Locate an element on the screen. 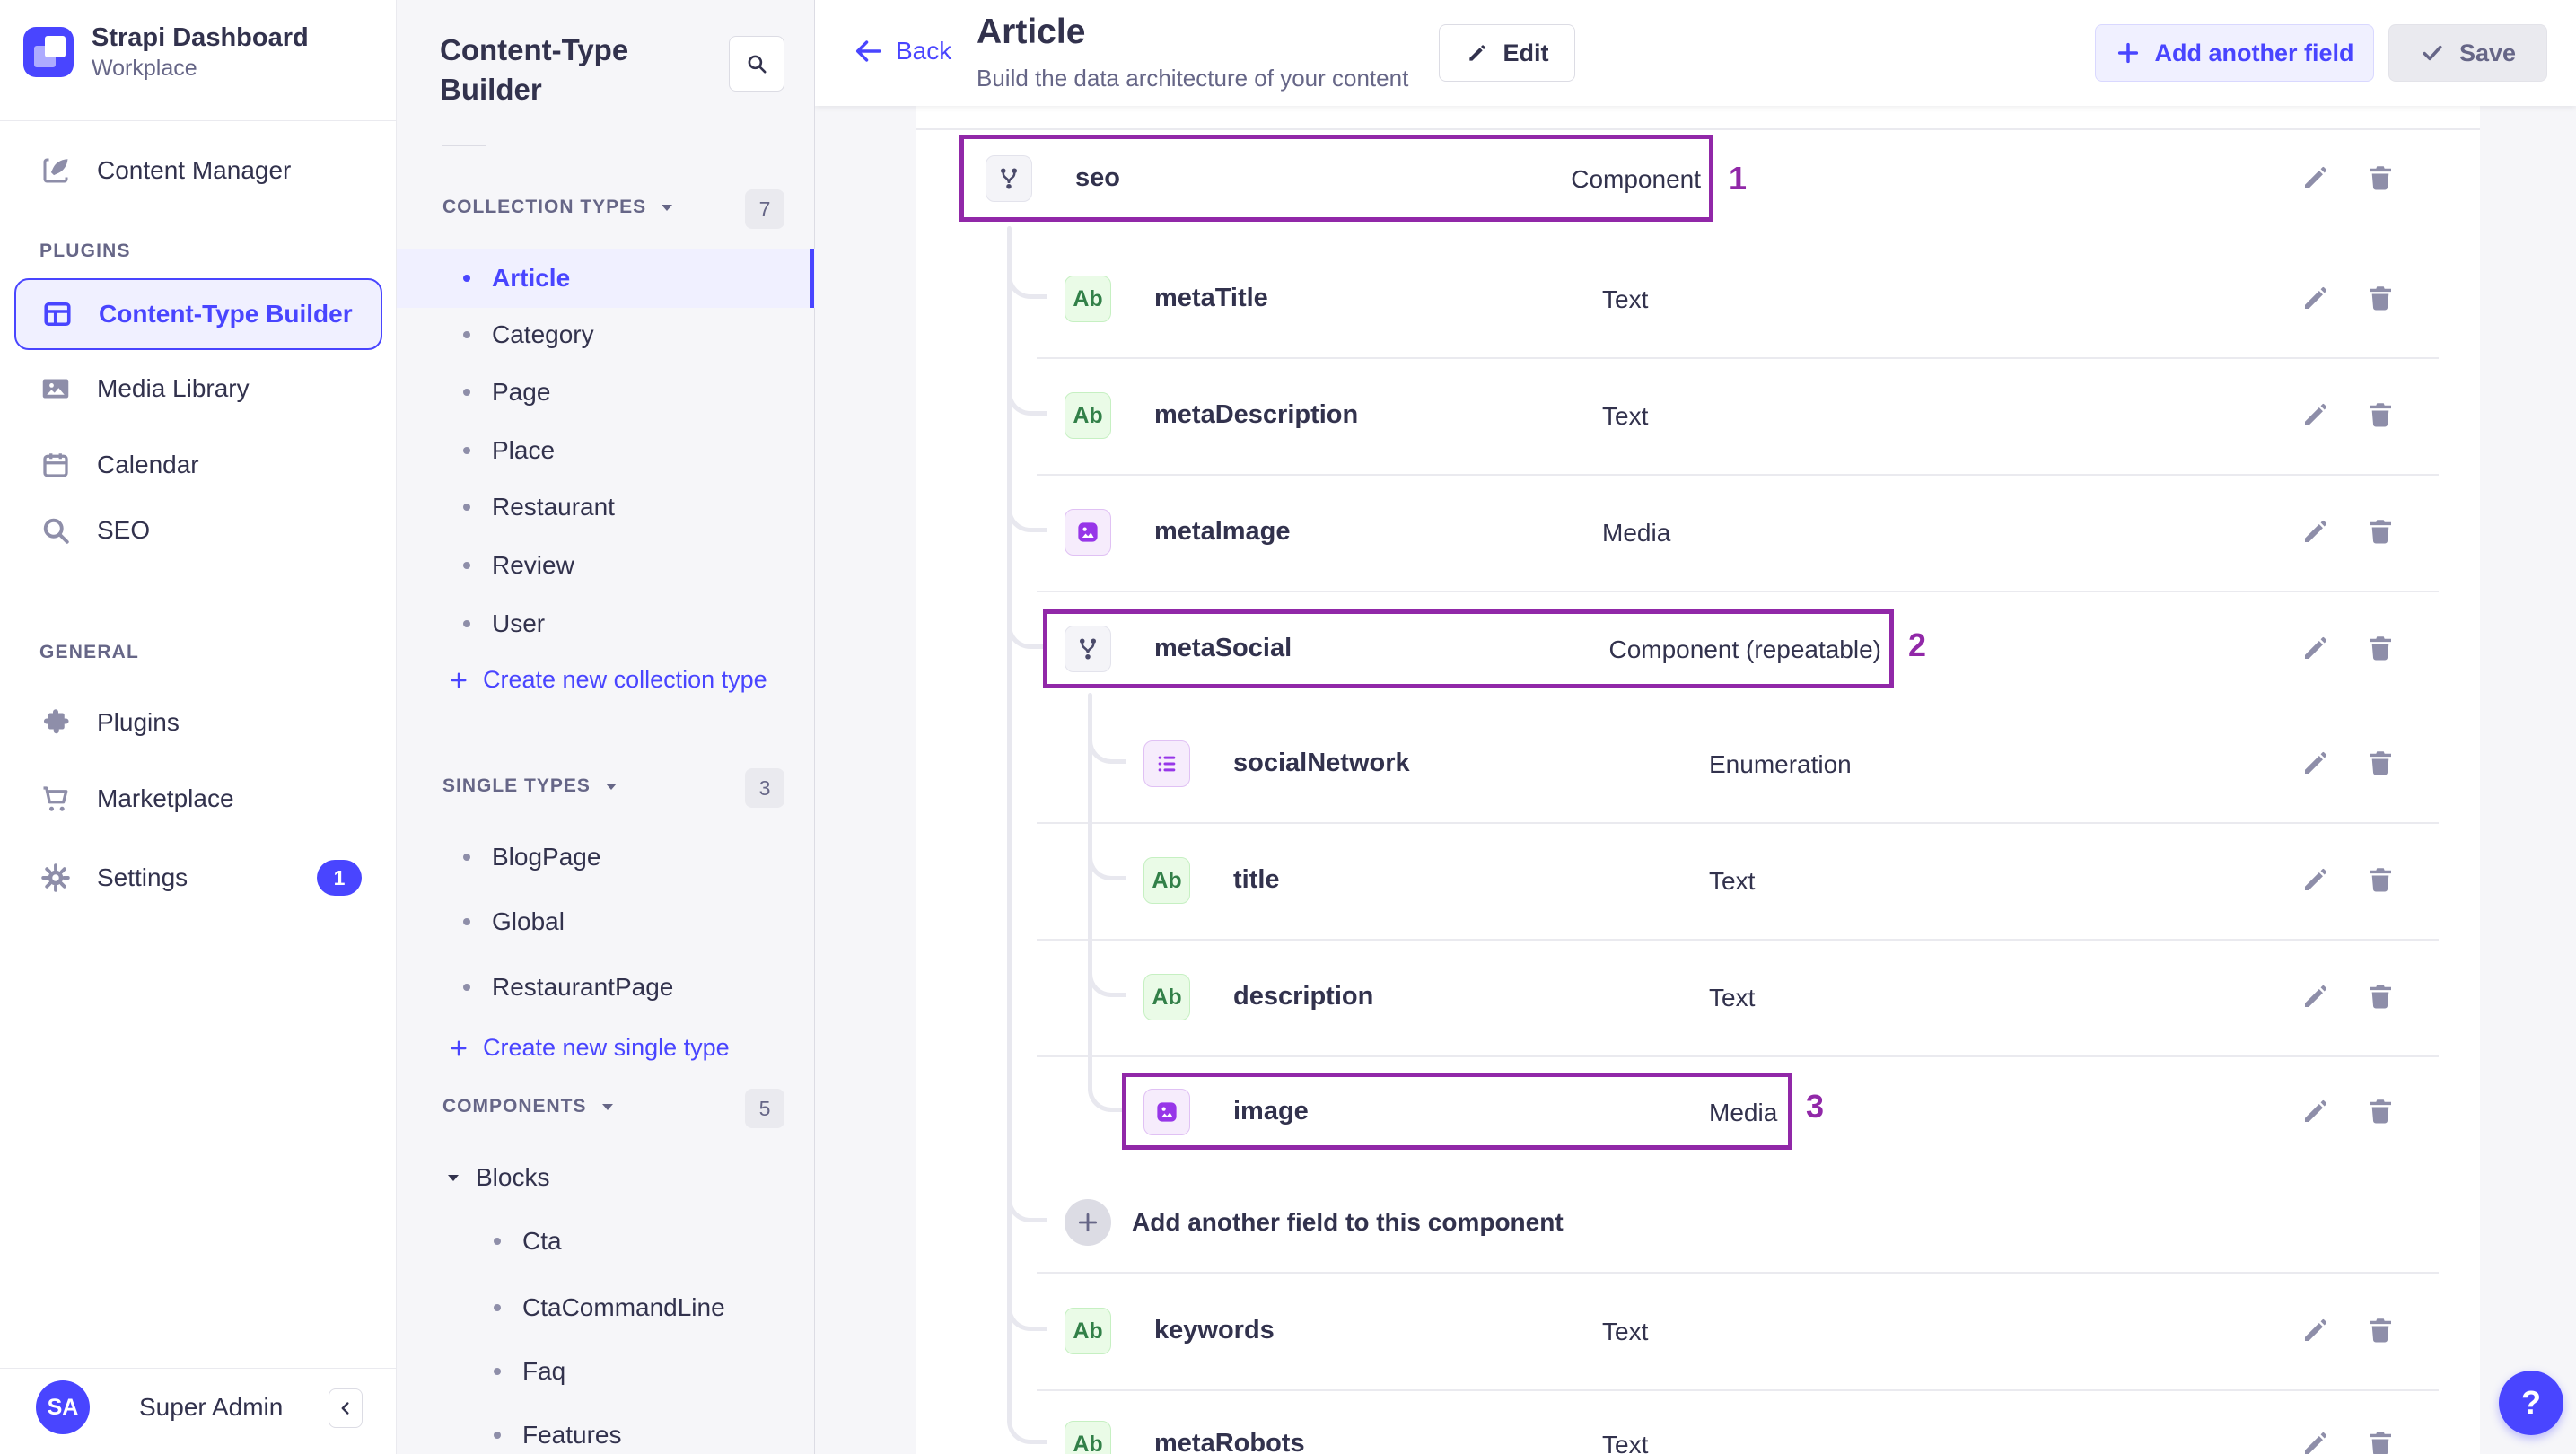  back-link: Back is located at coordinates (902, 51).